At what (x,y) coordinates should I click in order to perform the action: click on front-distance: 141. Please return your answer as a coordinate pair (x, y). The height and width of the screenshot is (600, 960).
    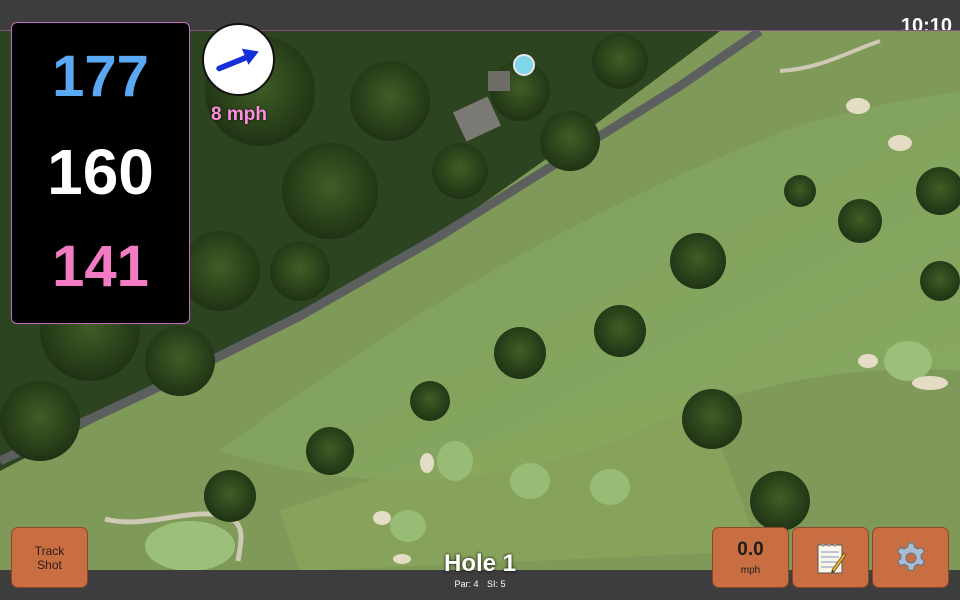
    Looking at the image, I should click on (100, 266).